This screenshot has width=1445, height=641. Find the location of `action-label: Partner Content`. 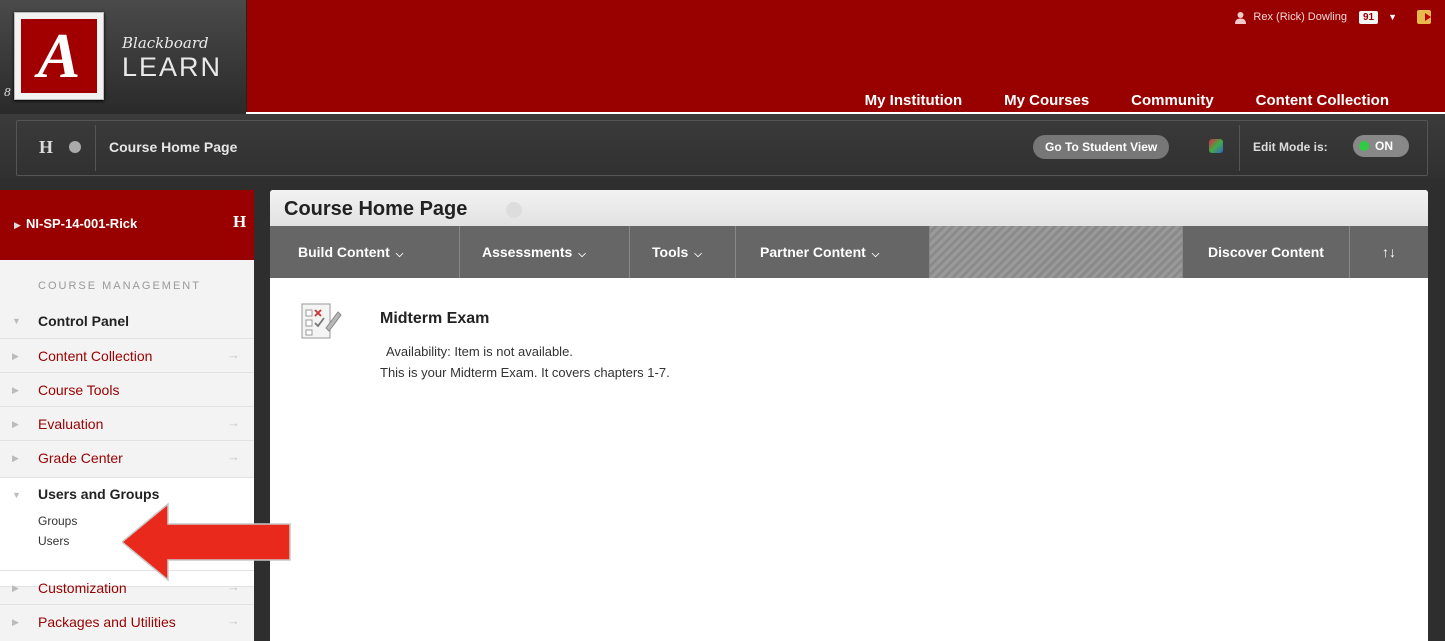

action-label: Partner Content is located at coordinates (813, 252).